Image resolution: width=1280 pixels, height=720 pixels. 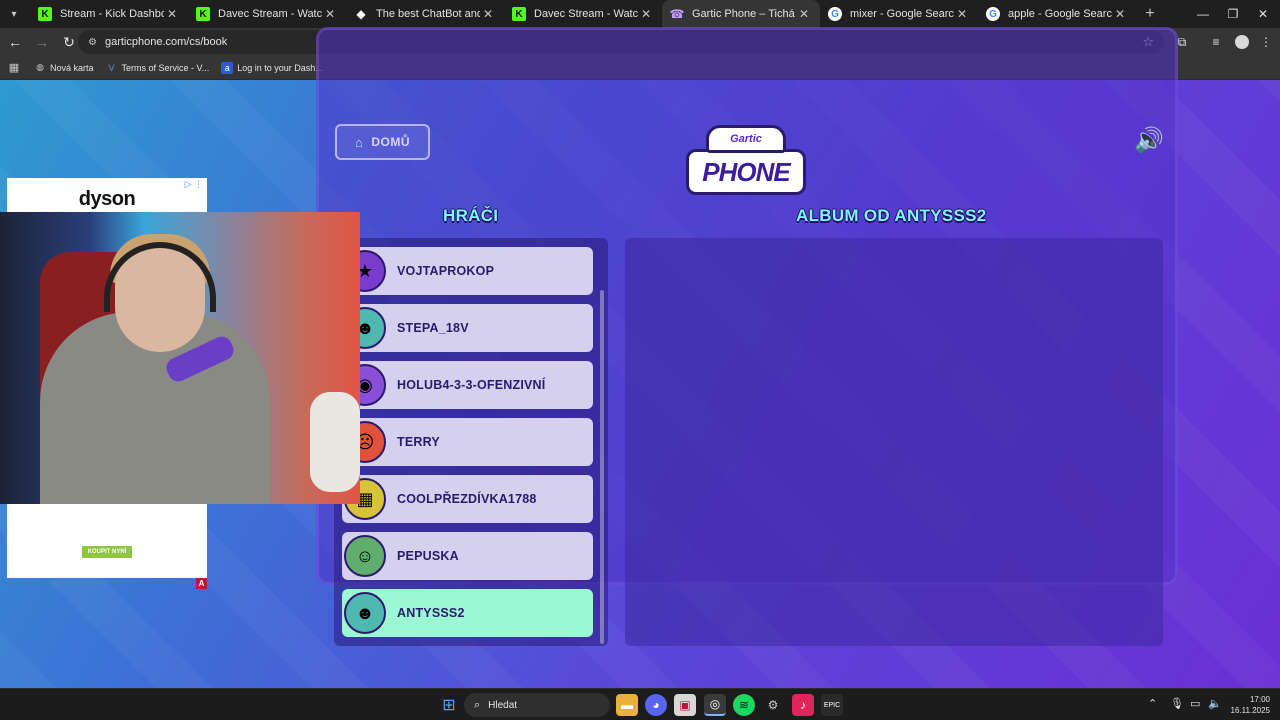 I want to click on ad-badge: A, so click(x=201, y=583).